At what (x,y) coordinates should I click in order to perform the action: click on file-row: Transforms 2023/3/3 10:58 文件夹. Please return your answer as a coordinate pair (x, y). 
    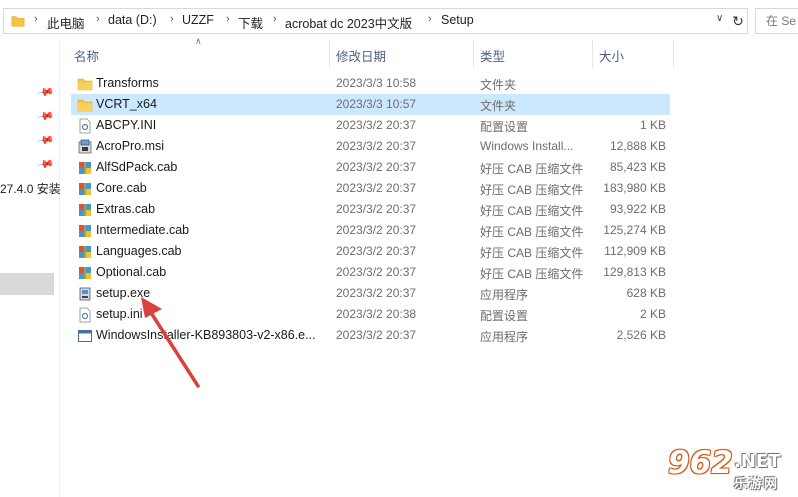
    Looking at the image, I should click on (370, 83).